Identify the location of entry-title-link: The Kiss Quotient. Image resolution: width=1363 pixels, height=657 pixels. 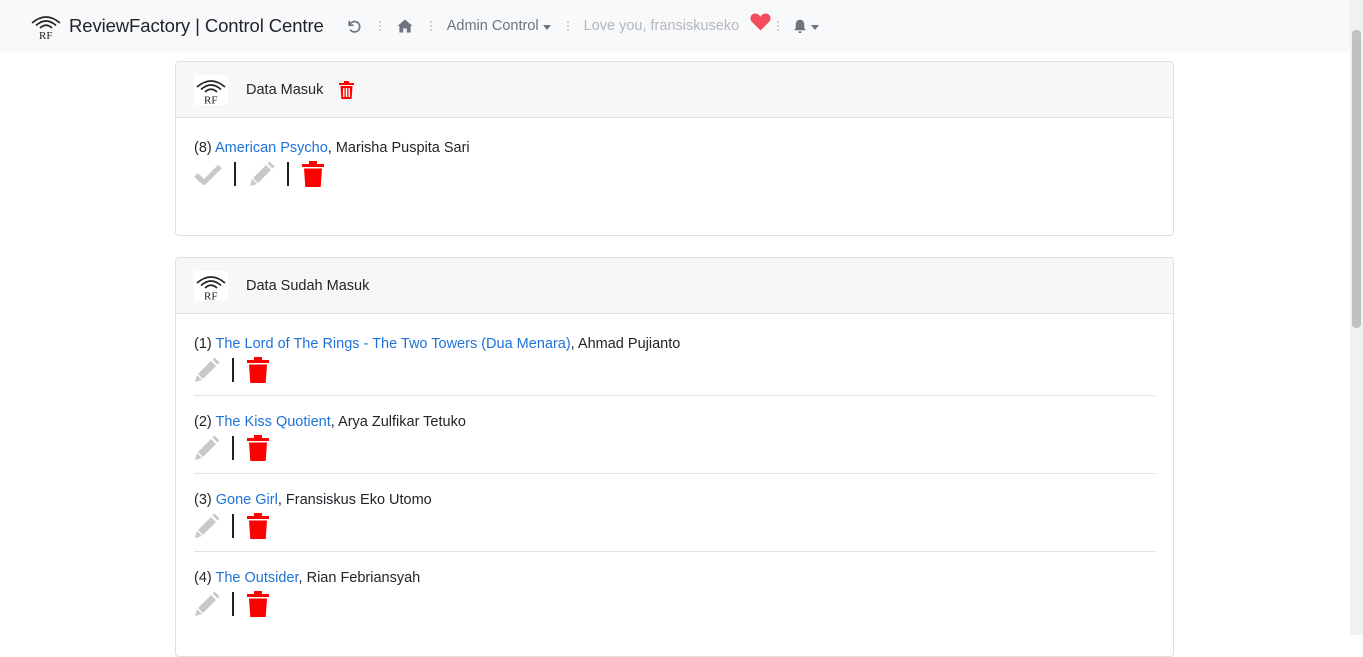
(273, 422).